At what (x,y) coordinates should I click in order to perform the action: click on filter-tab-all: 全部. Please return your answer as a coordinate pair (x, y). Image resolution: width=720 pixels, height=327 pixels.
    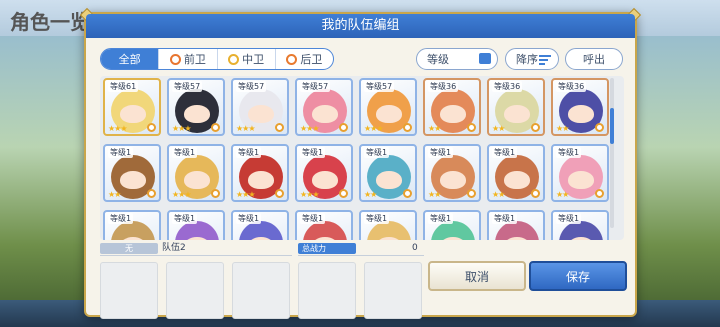
    Looking at the image, I should click on (130, 59).